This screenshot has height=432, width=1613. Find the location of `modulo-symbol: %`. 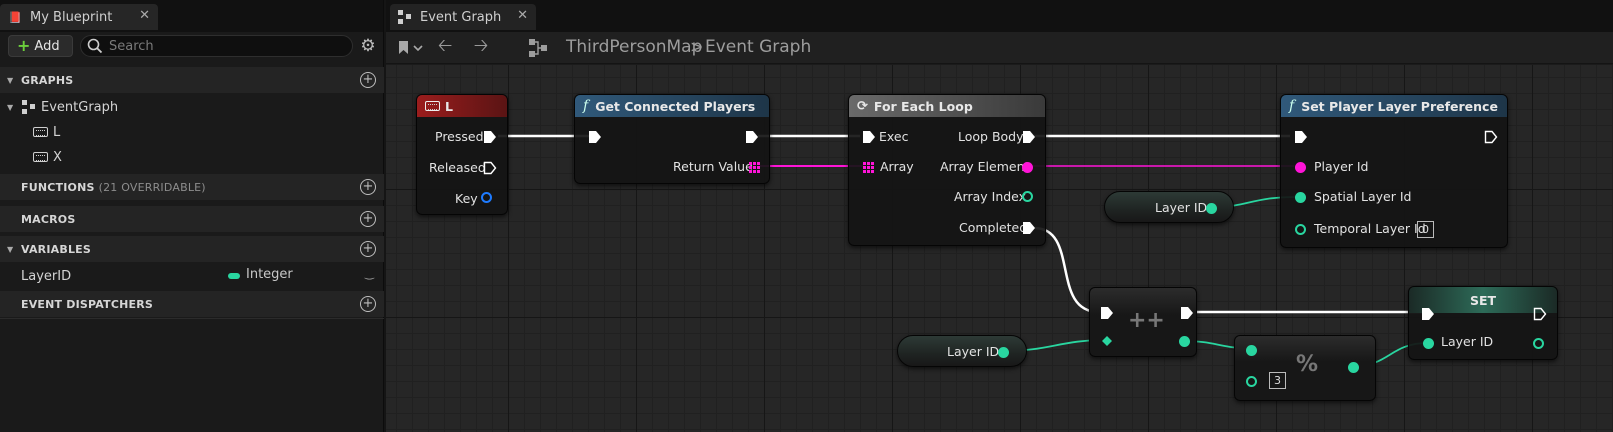

modulo-symbol: % is located at coordinates (1307, 364).